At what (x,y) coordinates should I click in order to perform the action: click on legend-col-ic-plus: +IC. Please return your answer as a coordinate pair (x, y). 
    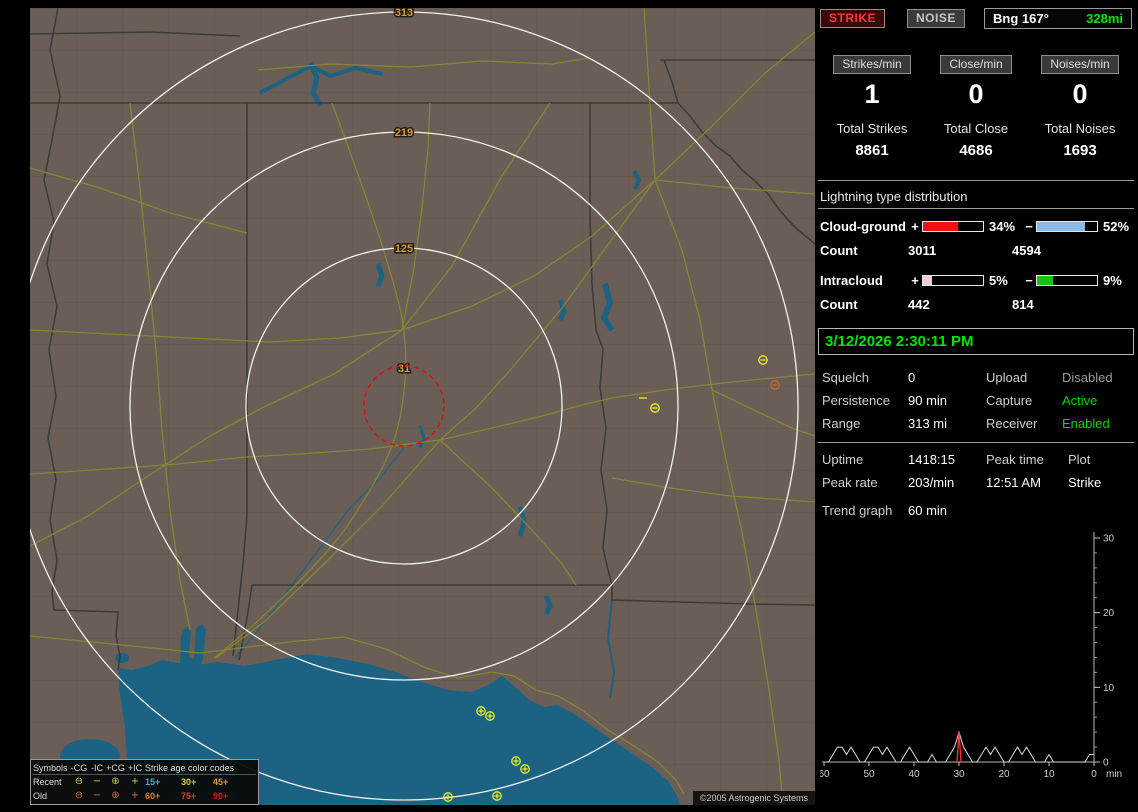
    Looking at the image, I should click on (135, 767).